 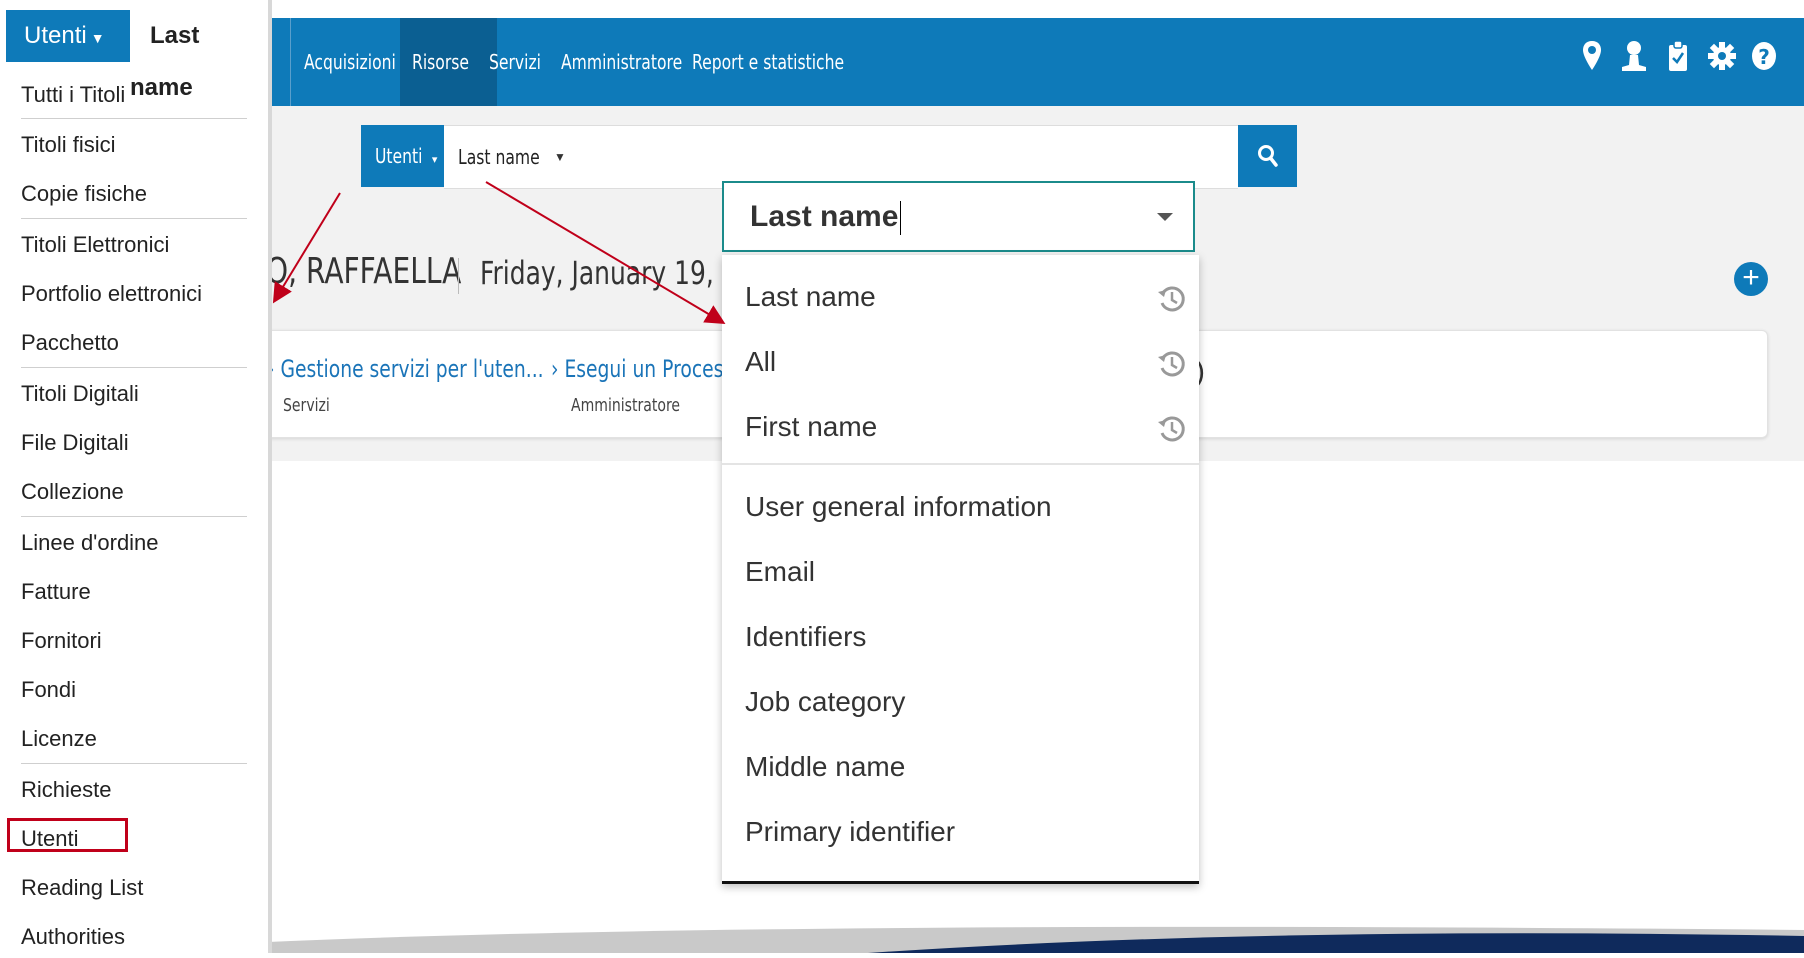 What do you see at coordinates (56, 592) in the screenshot?
I see `menu-item-fatture: Fatture` at bounding box center [56, 592].